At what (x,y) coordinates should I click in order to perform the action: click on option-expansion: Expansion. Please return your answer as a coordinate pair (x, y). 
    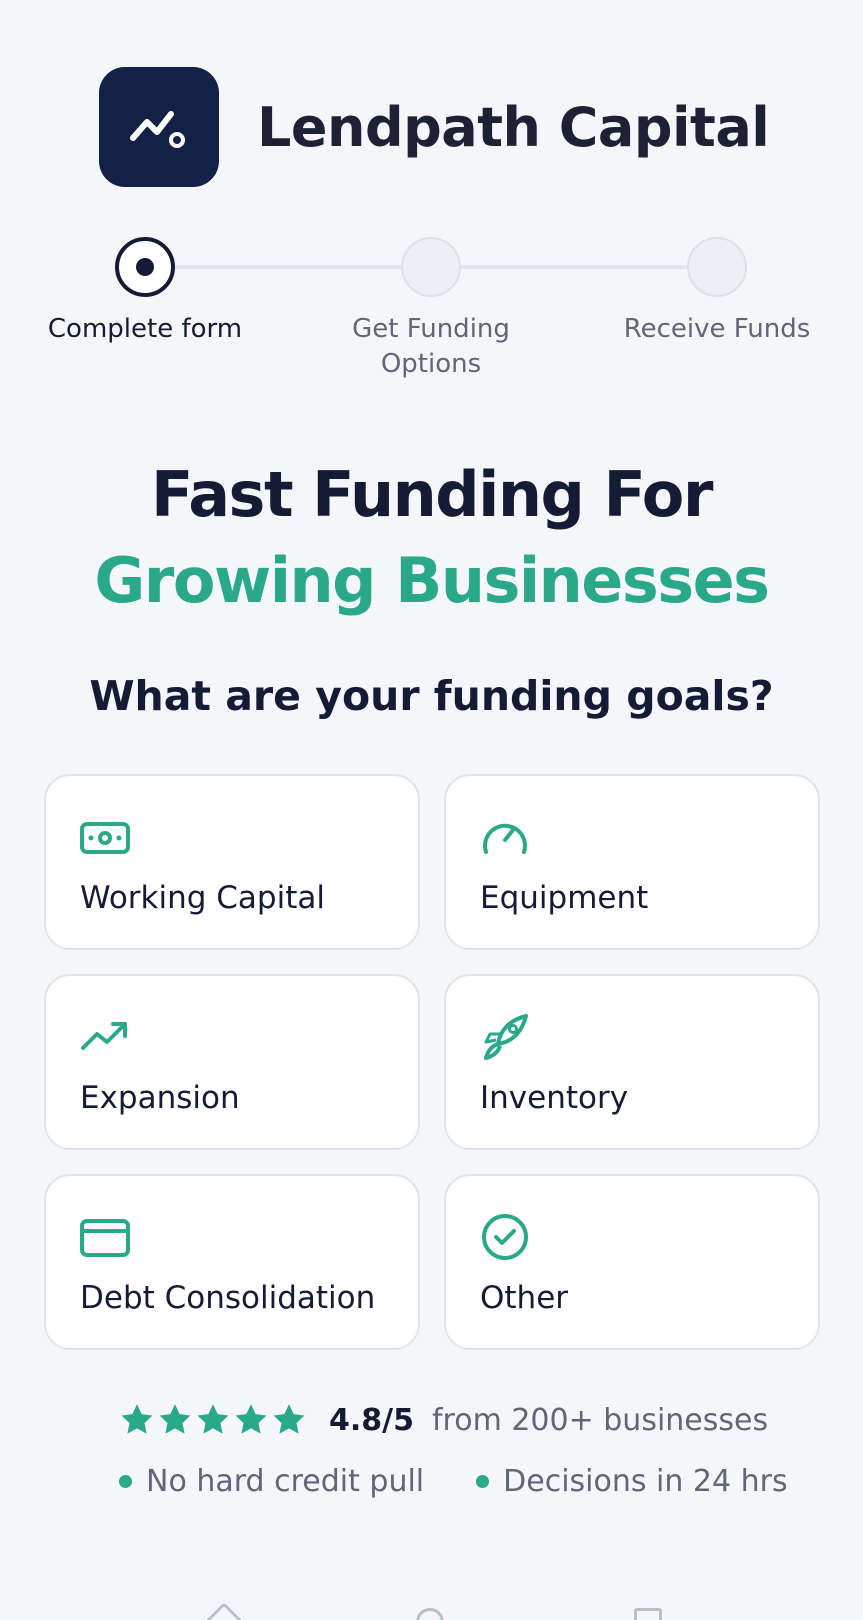
    Looking at the image, I should click on (232, 1062).